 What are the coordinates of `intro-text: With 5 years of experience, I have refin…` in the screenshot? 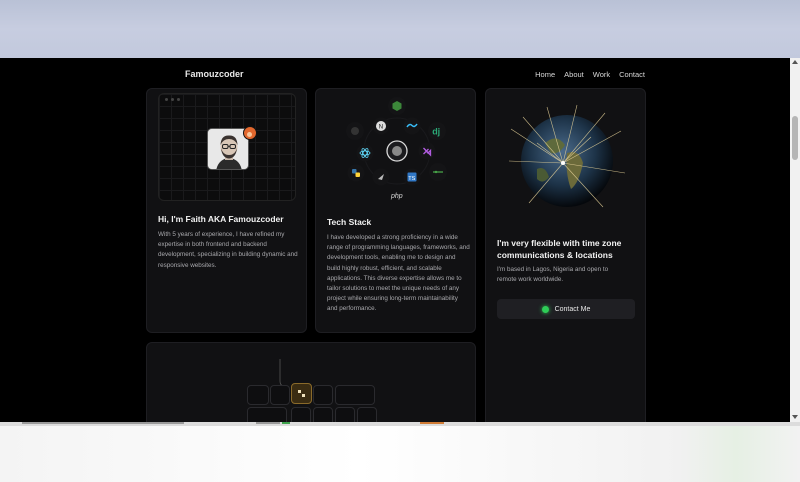 It's located at (228, 250).